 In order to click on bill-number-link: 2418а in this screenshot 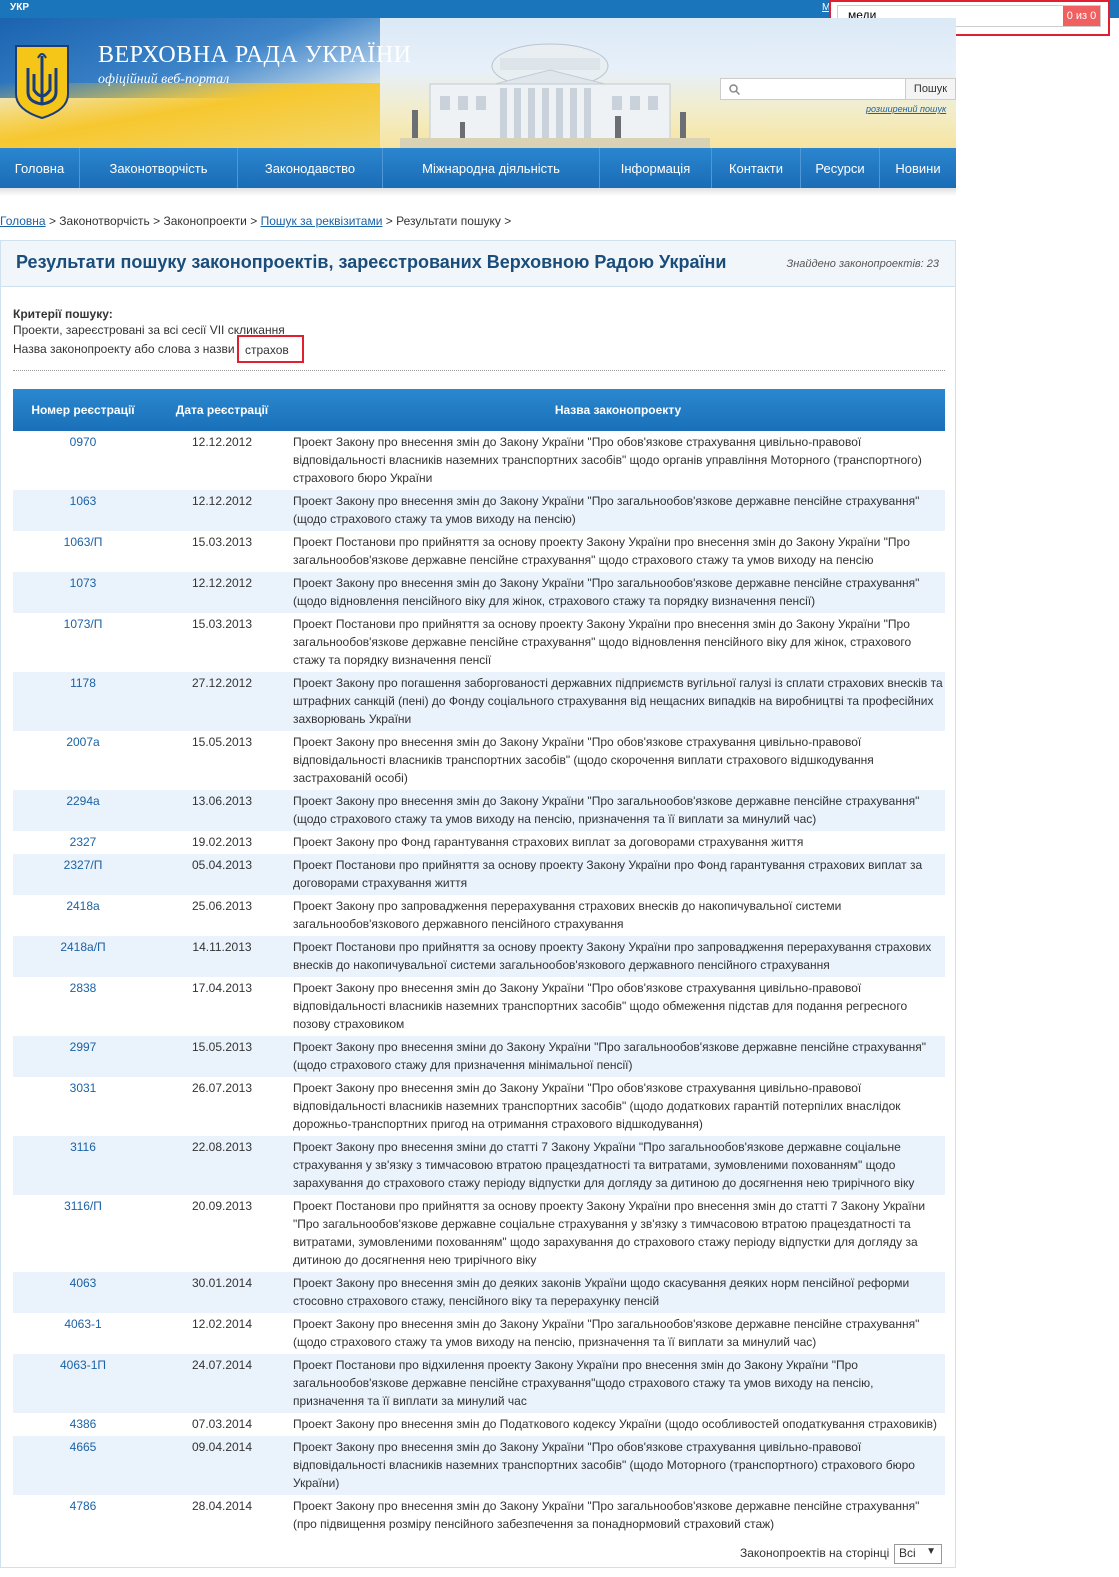, I will do `click(83, 915)`.